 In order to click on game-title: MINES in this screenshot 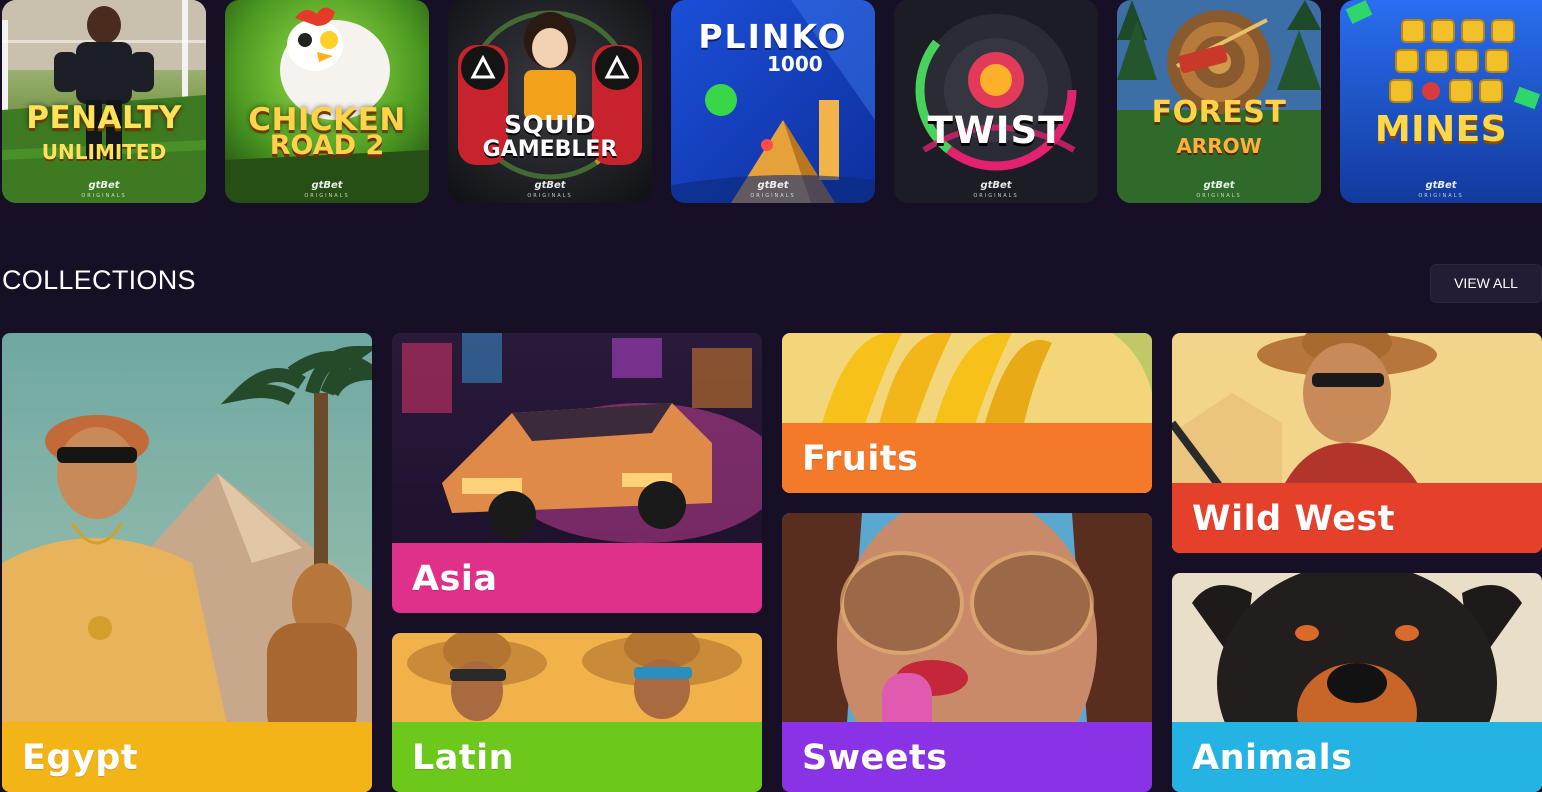, I will do `click(1441, 129)`.